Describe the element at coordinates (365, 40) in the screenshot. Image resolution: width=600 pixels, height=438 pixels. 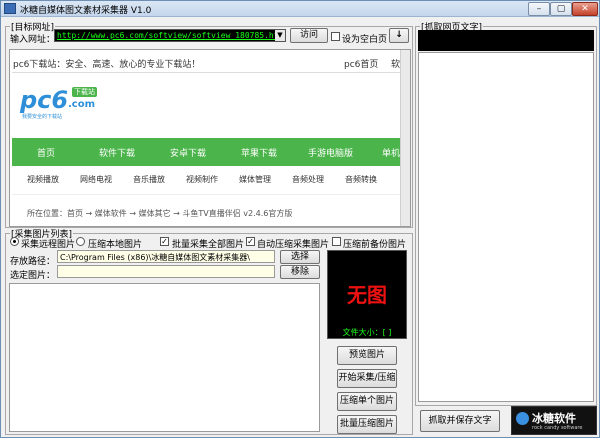
I see `blank-page-label: 设为空白页` at that location.